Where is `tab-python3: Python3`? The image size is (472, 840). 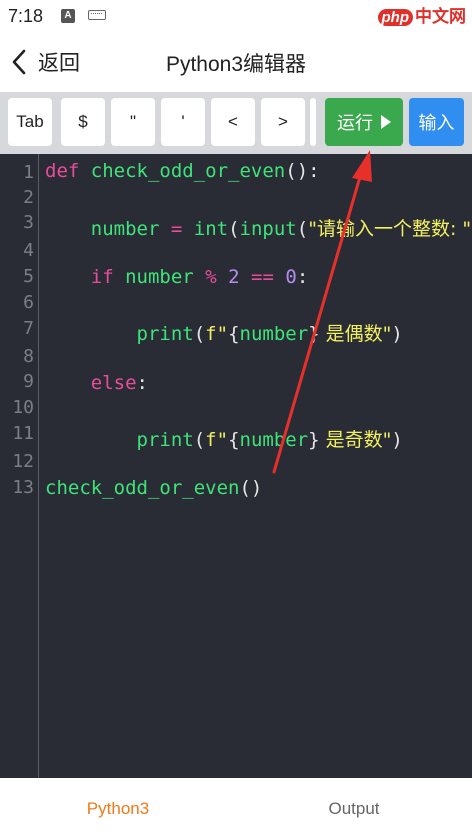 tab-python3: Python3 is located at coordinates (118, 809).